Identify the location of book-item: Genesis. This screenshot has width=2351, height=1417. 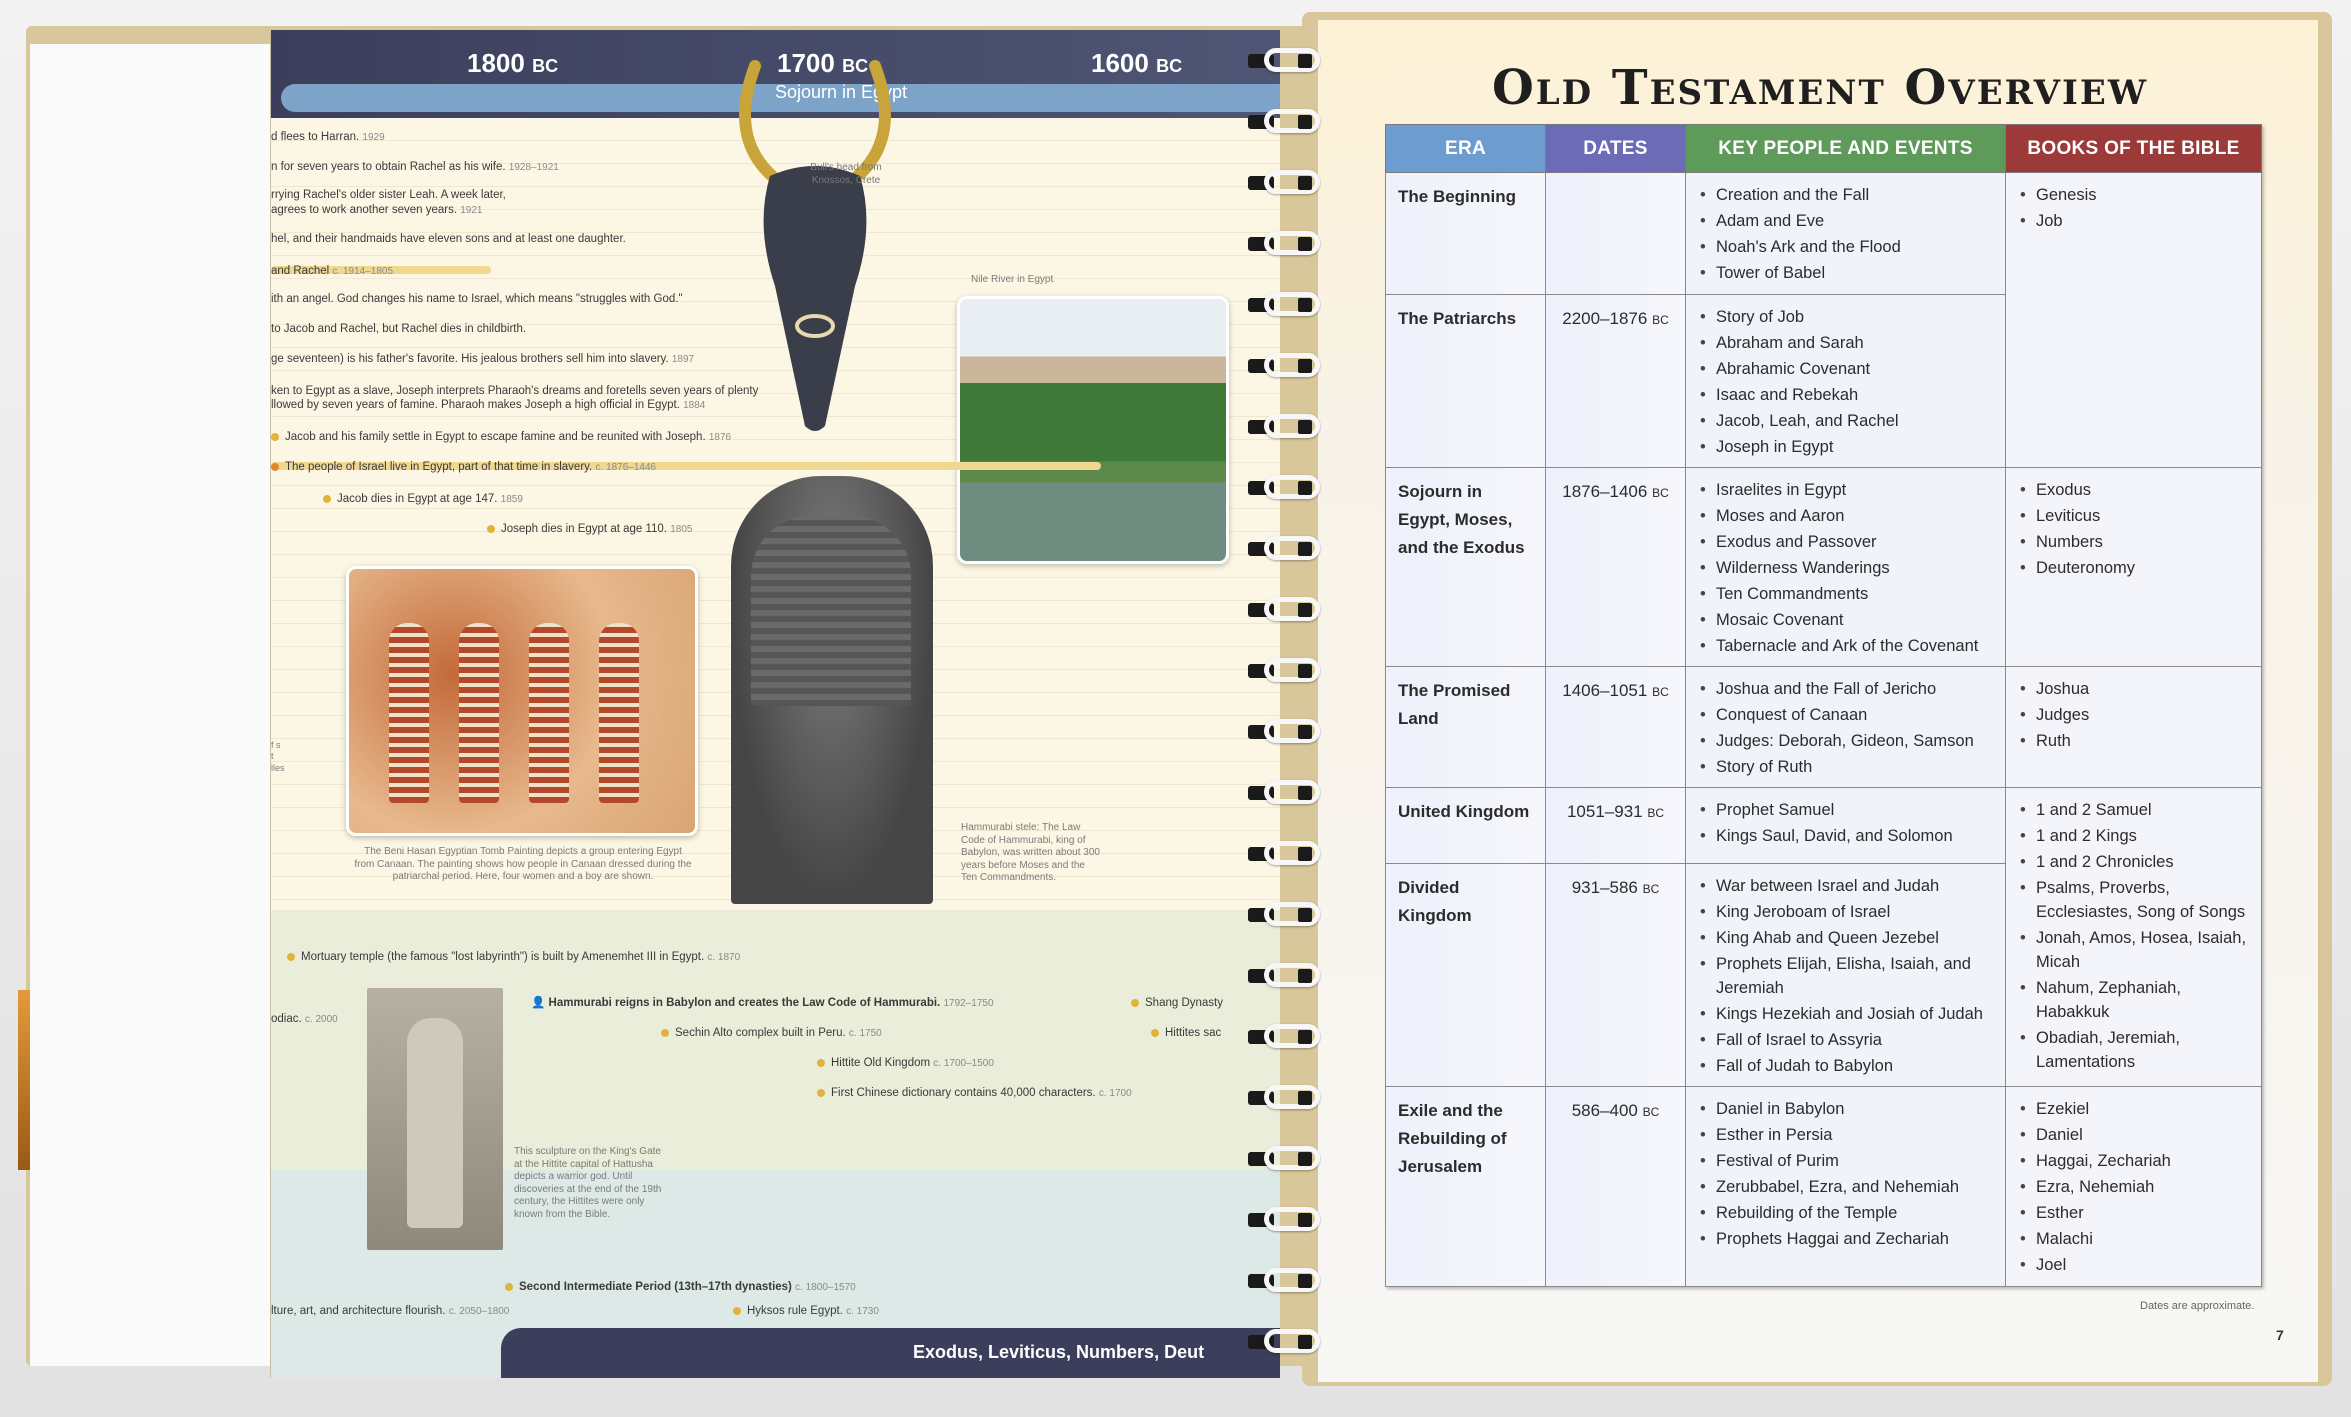
(2136, 195).